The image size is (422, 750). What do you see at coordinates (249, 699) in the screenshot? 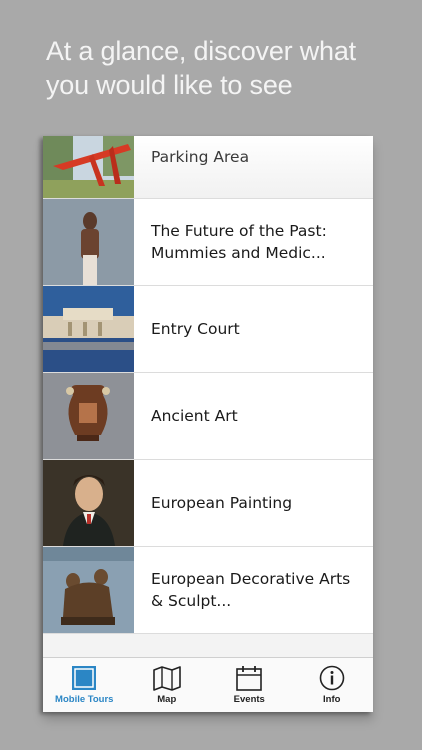
I see `tab-label: Events` at bounding box center [249, 699].